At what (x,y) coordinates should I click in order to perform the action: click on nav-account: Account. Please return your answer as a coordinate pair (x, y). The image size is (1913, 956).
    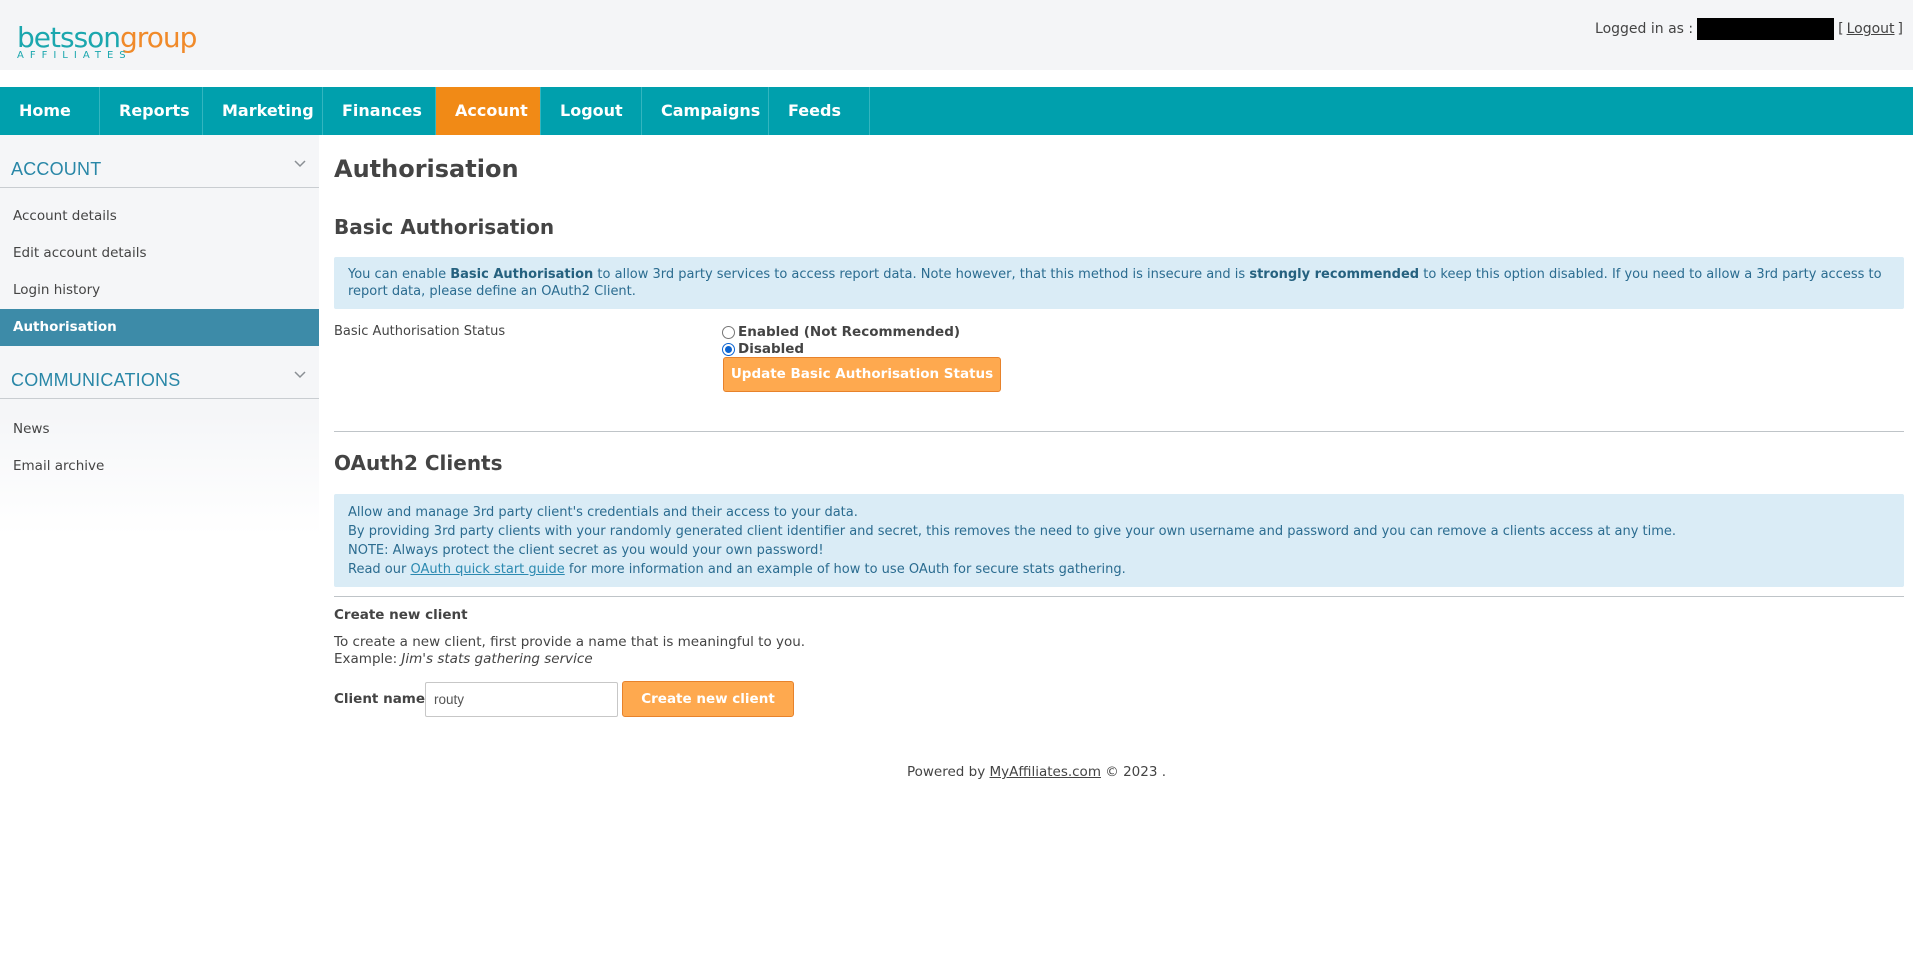
    Looking at the image, I should click on (488, 111).